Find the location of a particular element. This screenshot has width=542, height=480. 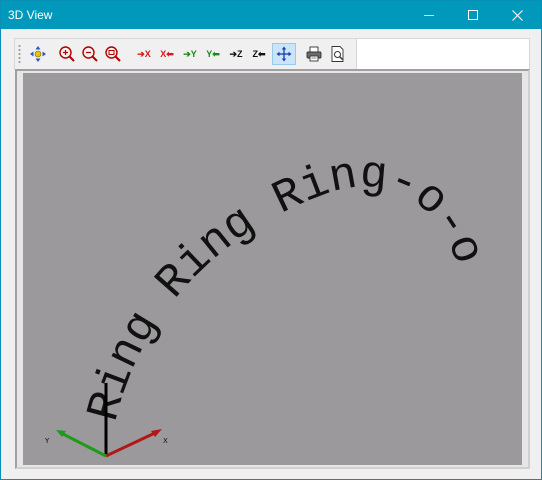

print-button is located at coordinates (314, 54).